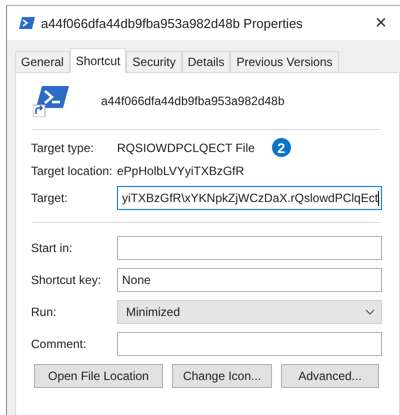  I want to click on close-icon: ×, so click(381, 23).